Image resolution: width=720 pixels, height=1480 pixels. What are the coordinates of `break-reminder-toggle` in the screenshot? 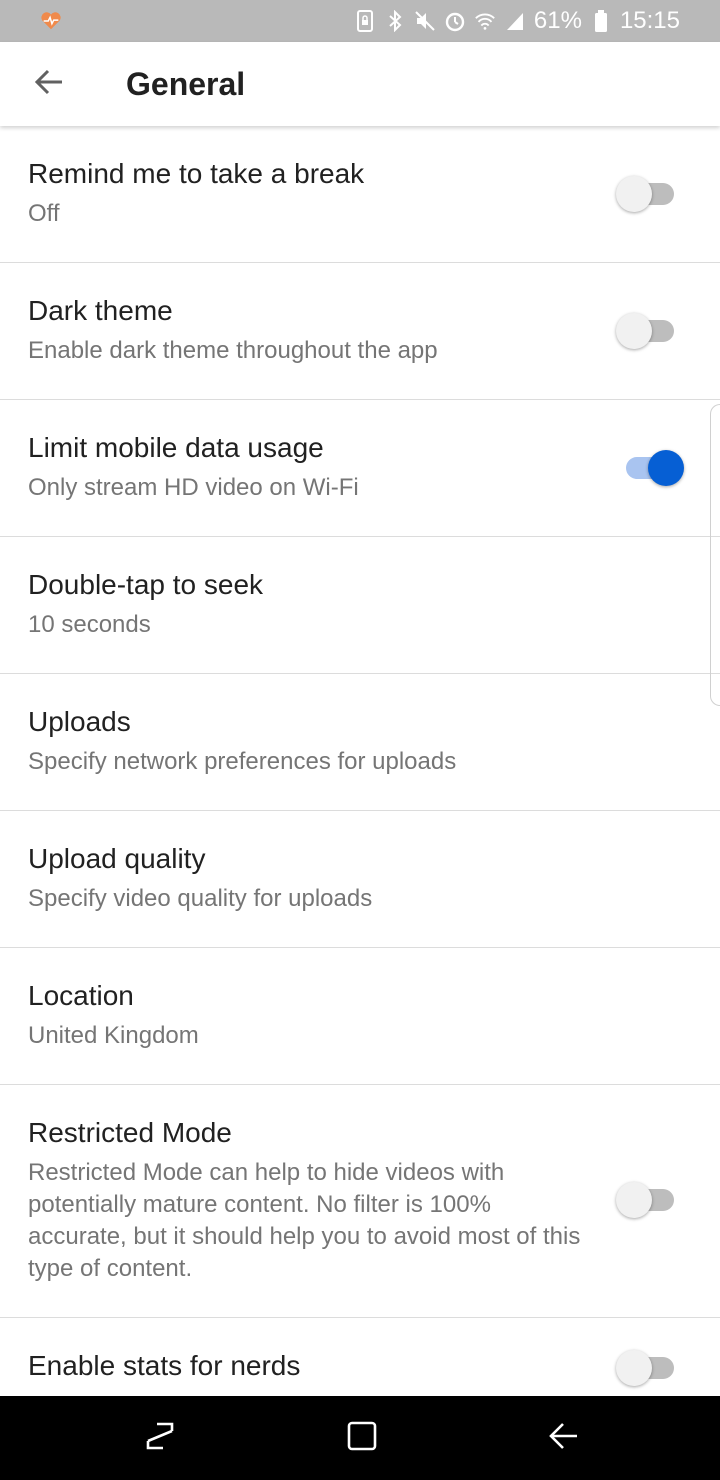 It's located at (650, 194).